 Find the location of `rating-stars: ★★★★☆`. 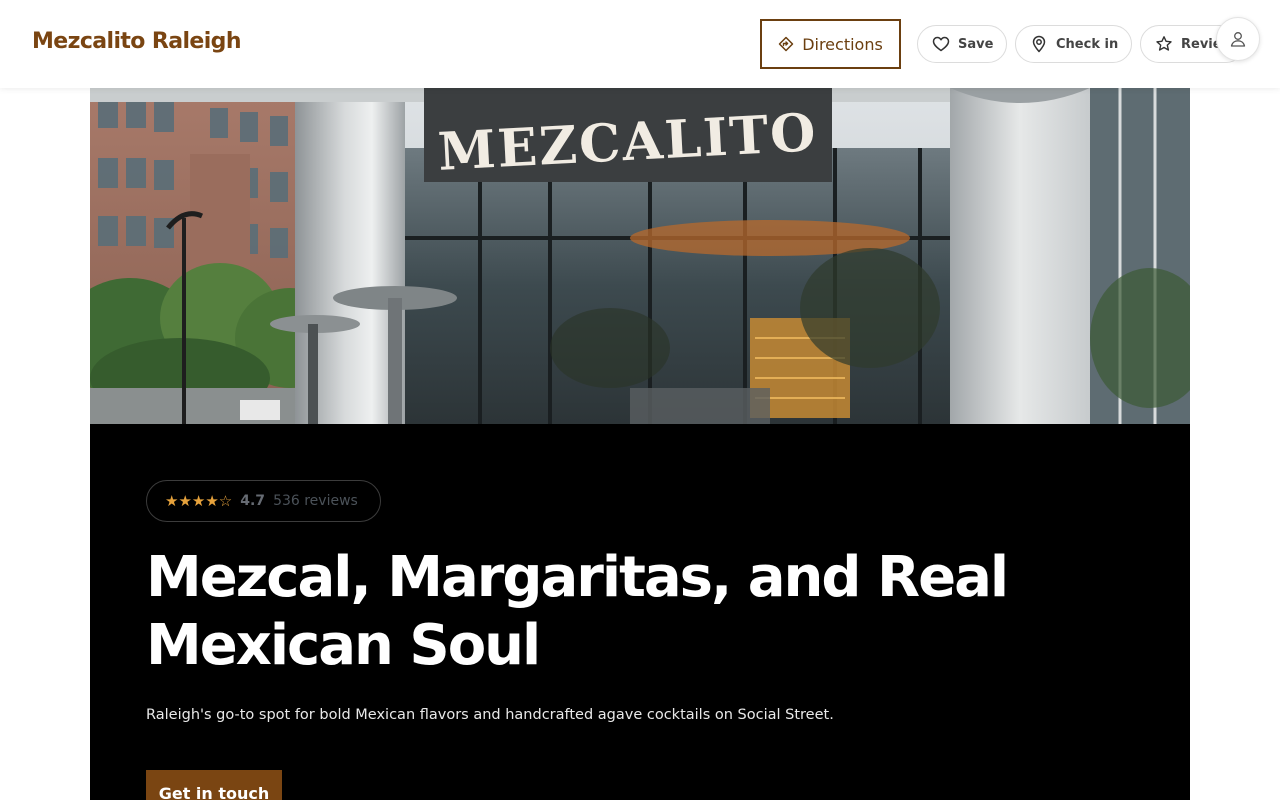

rating-stars: ★★★★☆ is located at coordinates (199, 501).